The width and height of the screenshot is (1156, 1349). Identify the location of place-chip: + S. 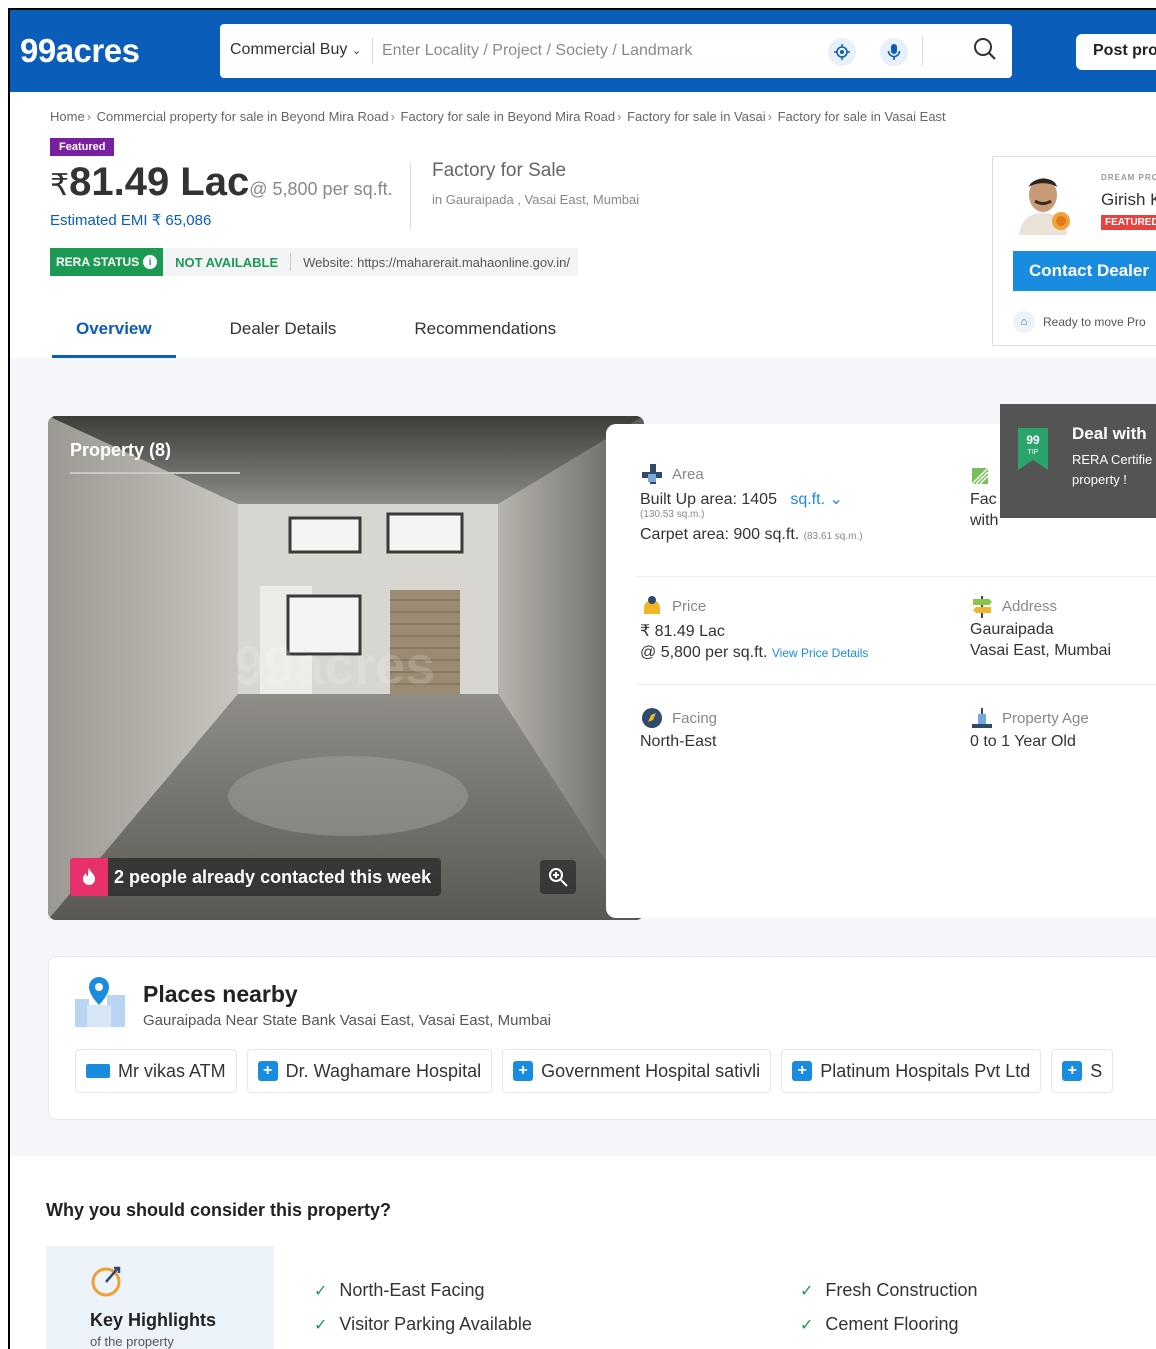
(1082, 1071).